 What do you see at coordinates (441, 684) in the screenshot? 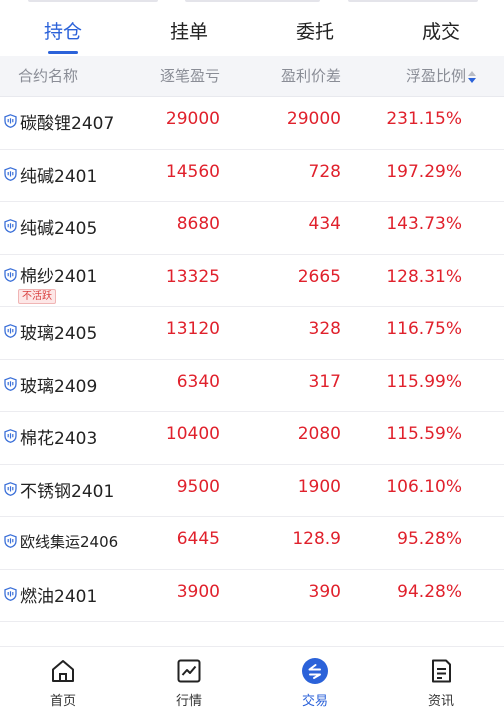
I see `nav-news: 资讯` at bounding box center [441, 684].